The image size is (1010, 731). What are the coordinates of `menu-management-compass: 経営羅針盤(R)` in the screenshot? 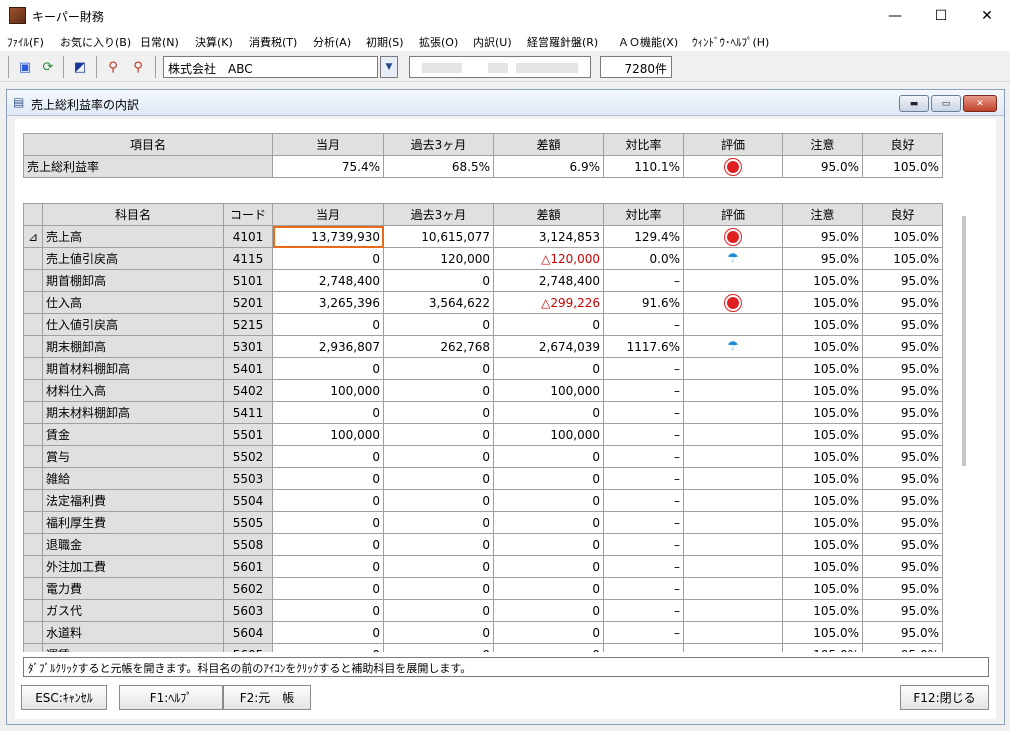 It's located at (562, 42).